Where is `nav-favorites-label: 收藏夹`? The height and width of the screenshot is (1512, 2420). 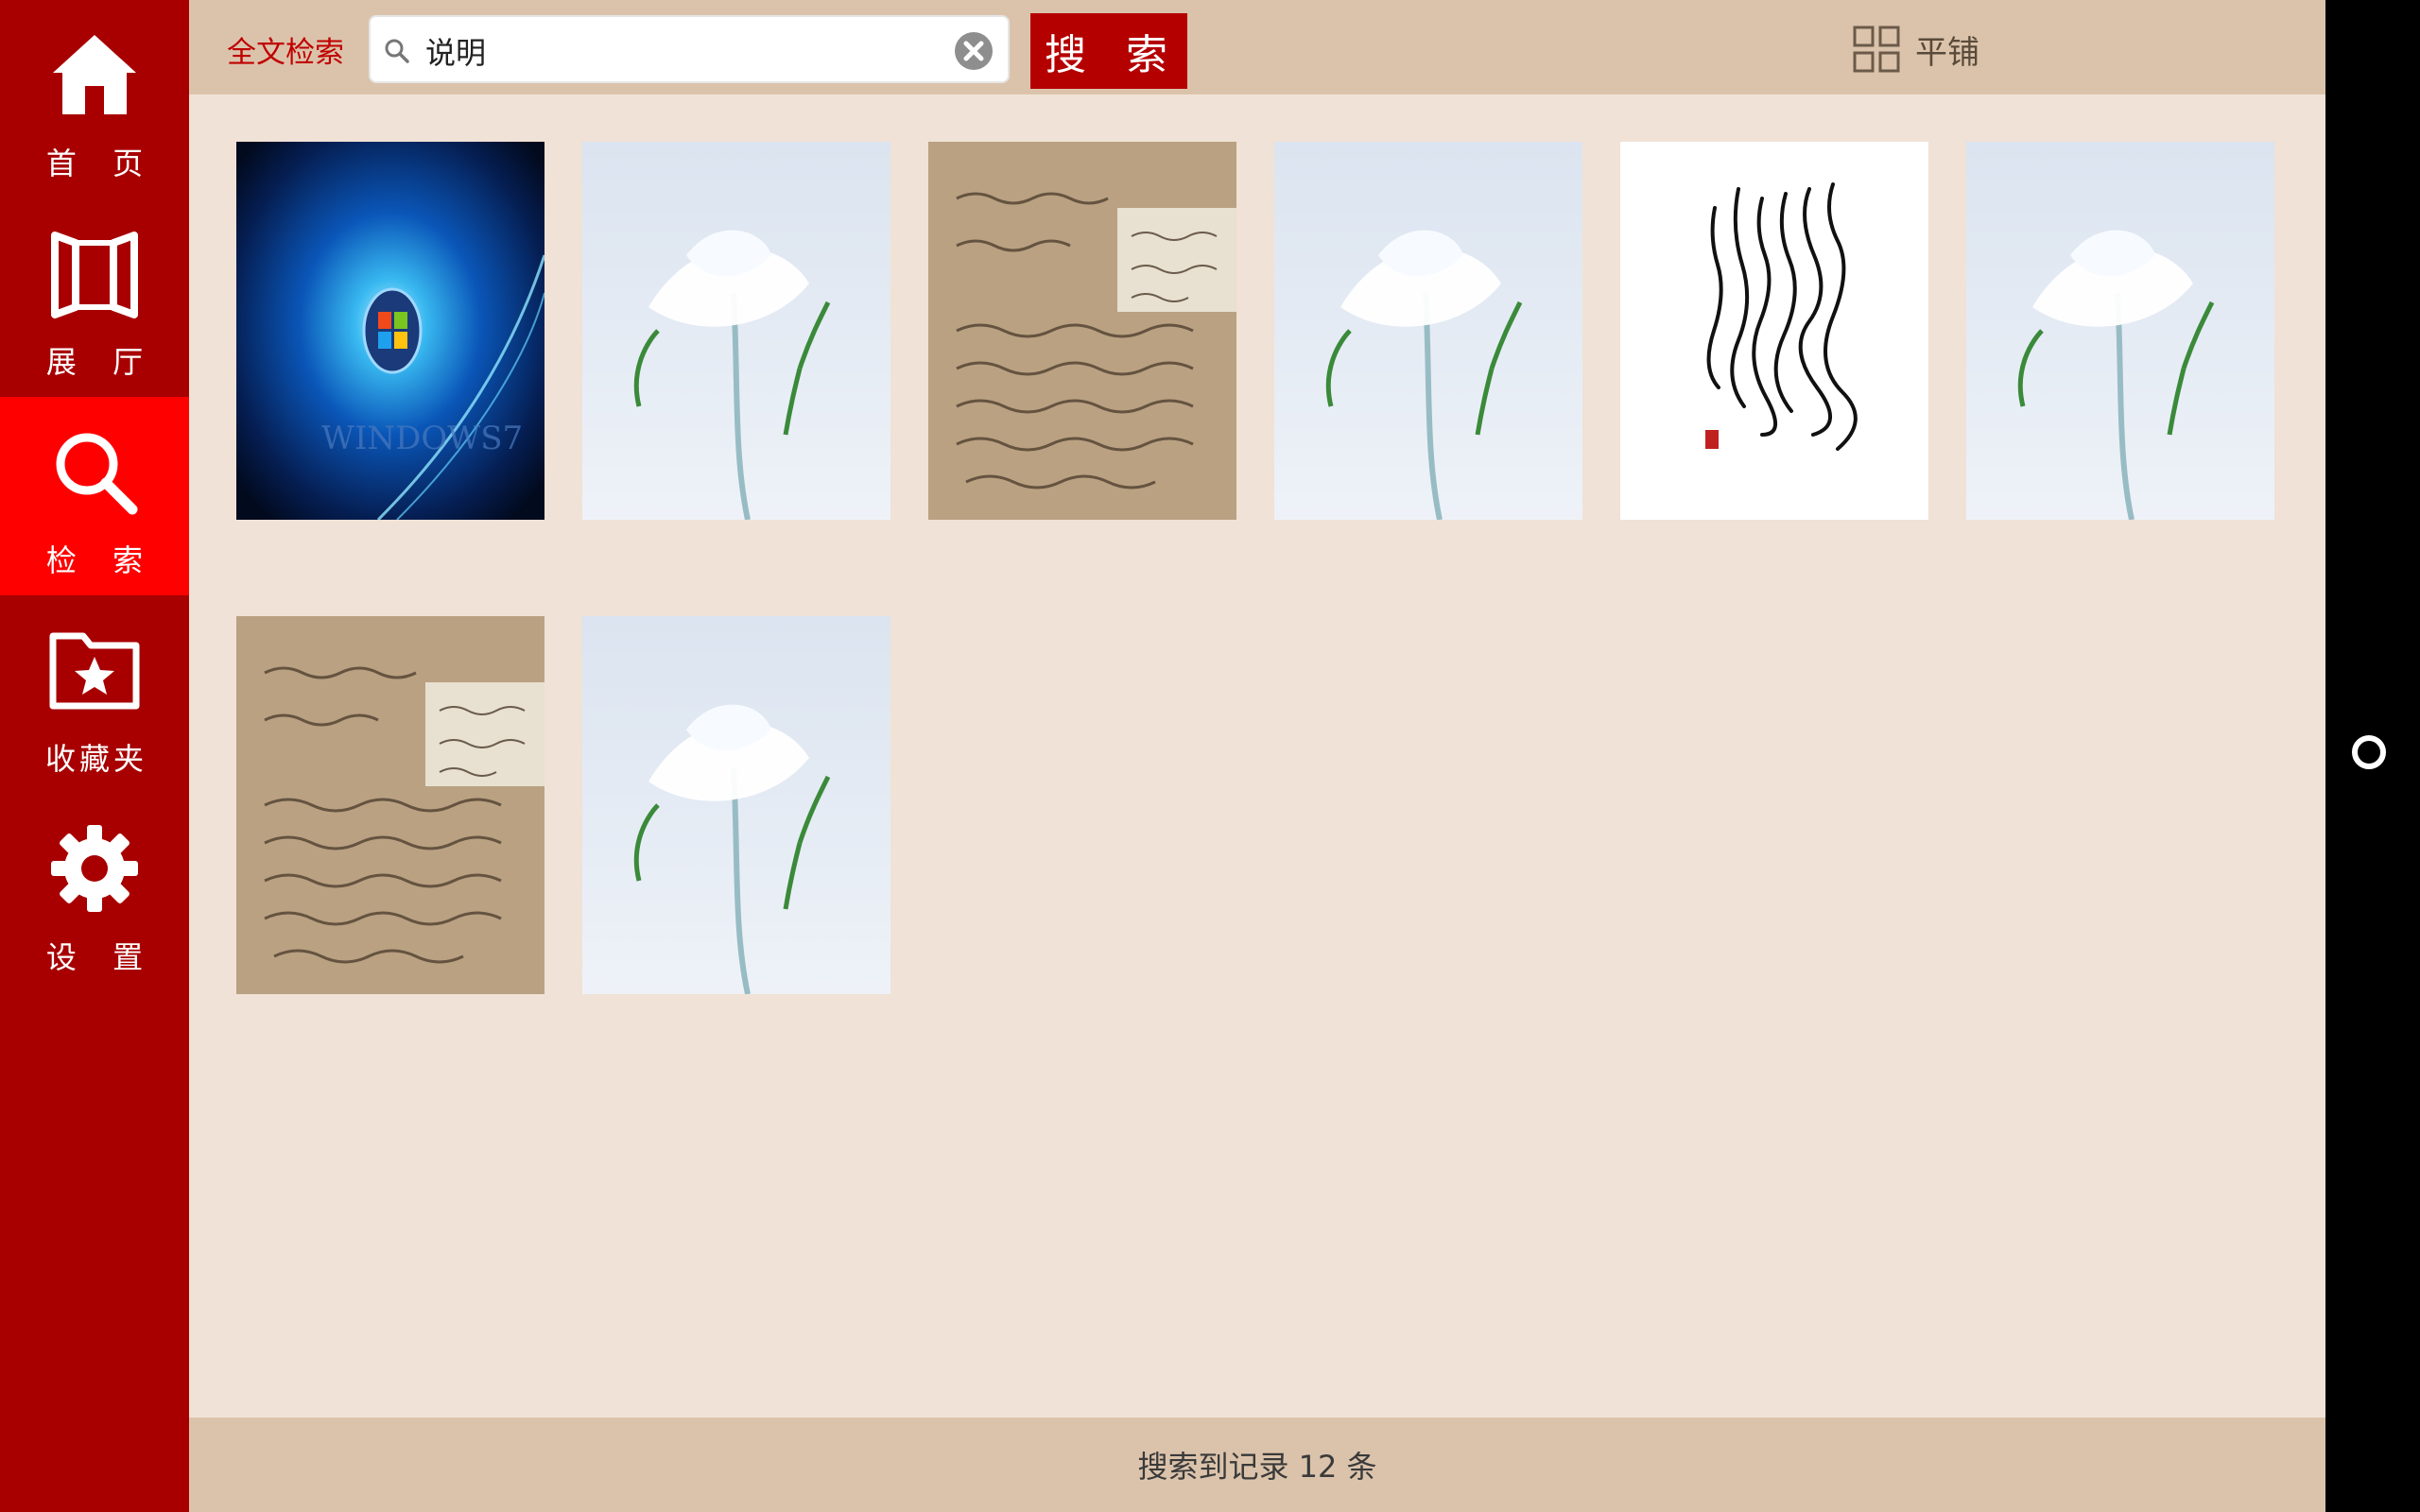 nav-favorites-label: 收藏夹 is located at coordinates (95, 759).